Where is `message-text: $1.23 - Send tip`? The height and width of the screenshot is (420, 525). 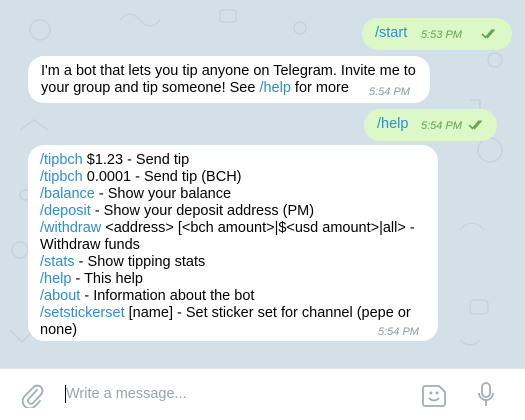
message-text: $1.23 - Send tip is located at coordinates (136, 160).